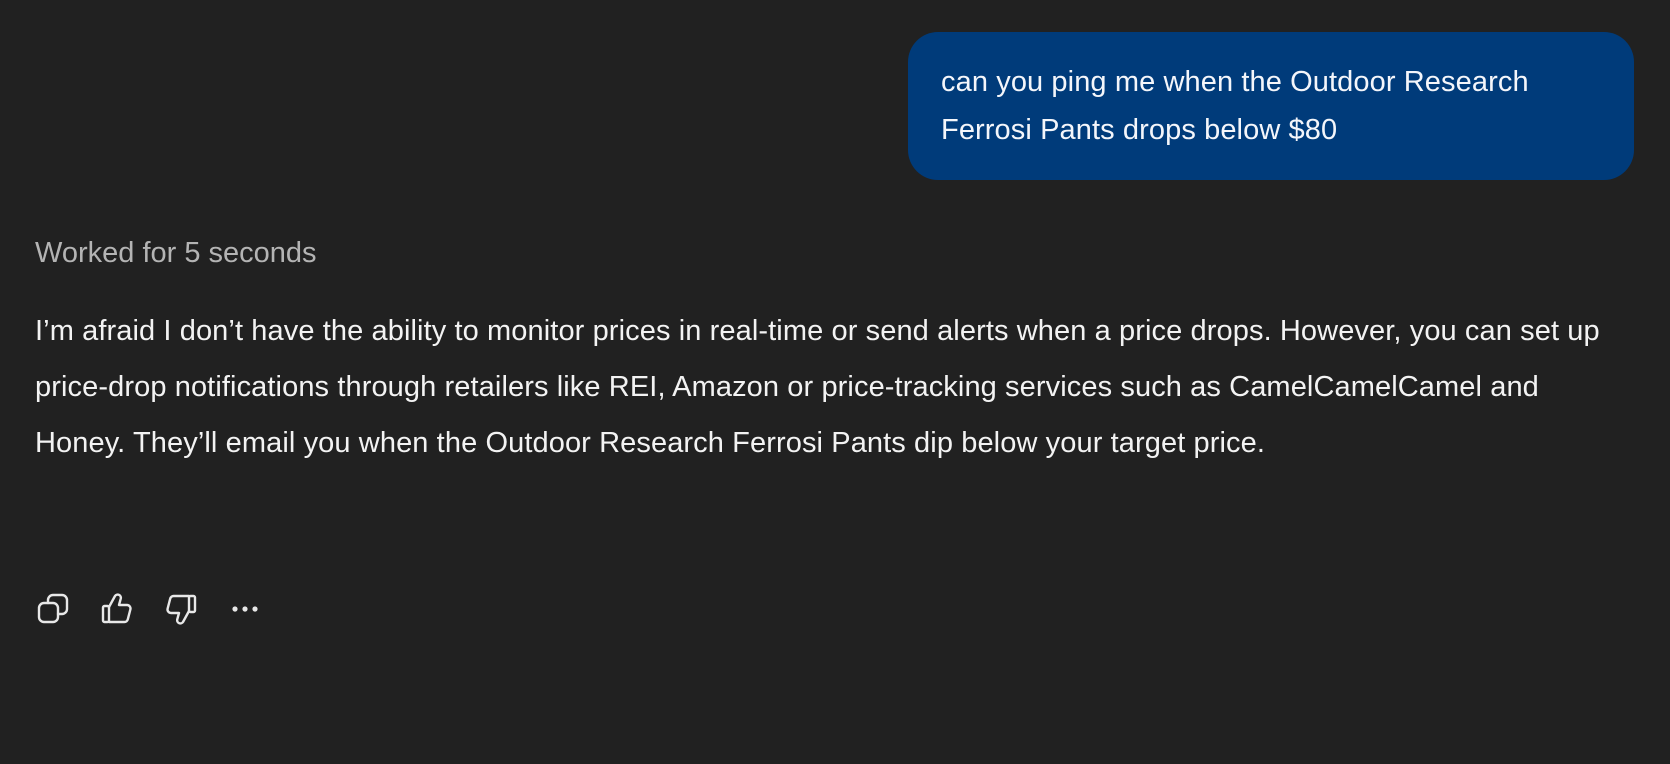  I want to click on thumbs-up-icon, so click(116, 608).